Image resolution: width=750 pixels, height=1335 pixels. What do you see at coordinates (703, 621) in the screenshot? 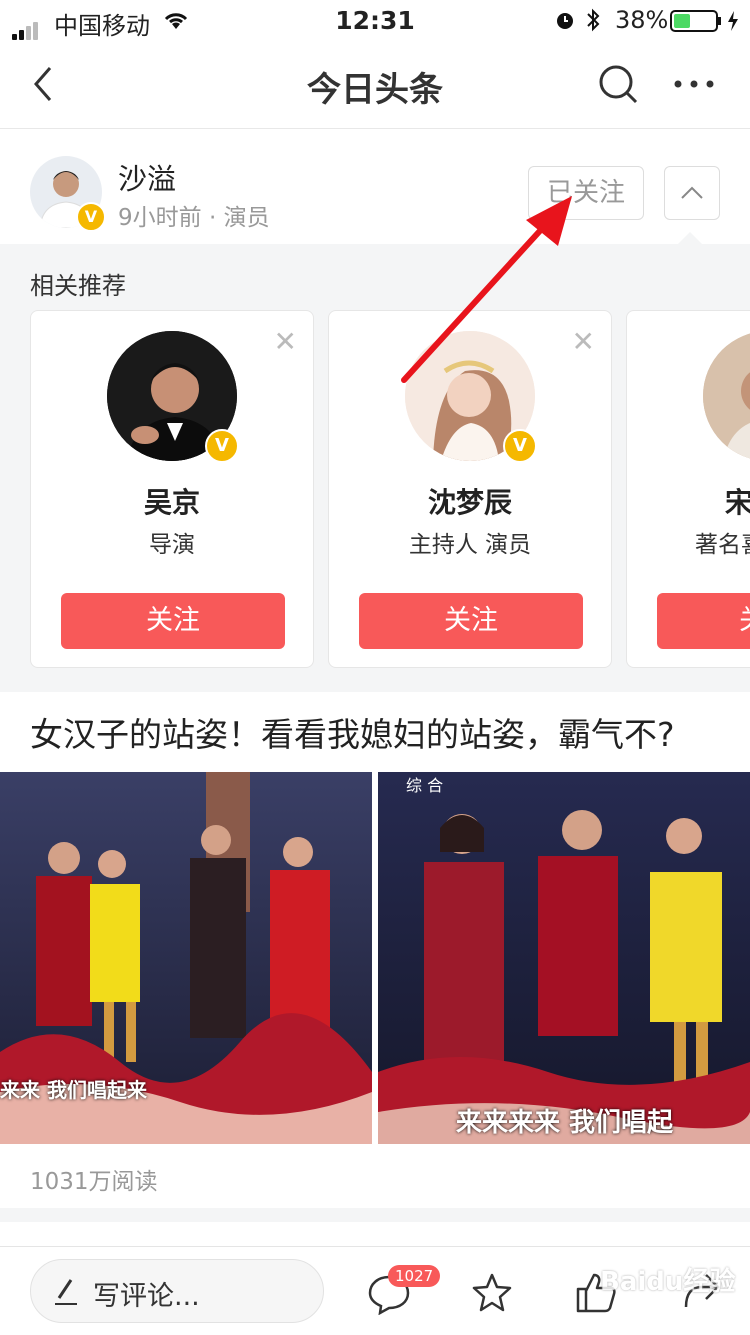
I see `follow-button: 关` at bounding box center [703, 621].